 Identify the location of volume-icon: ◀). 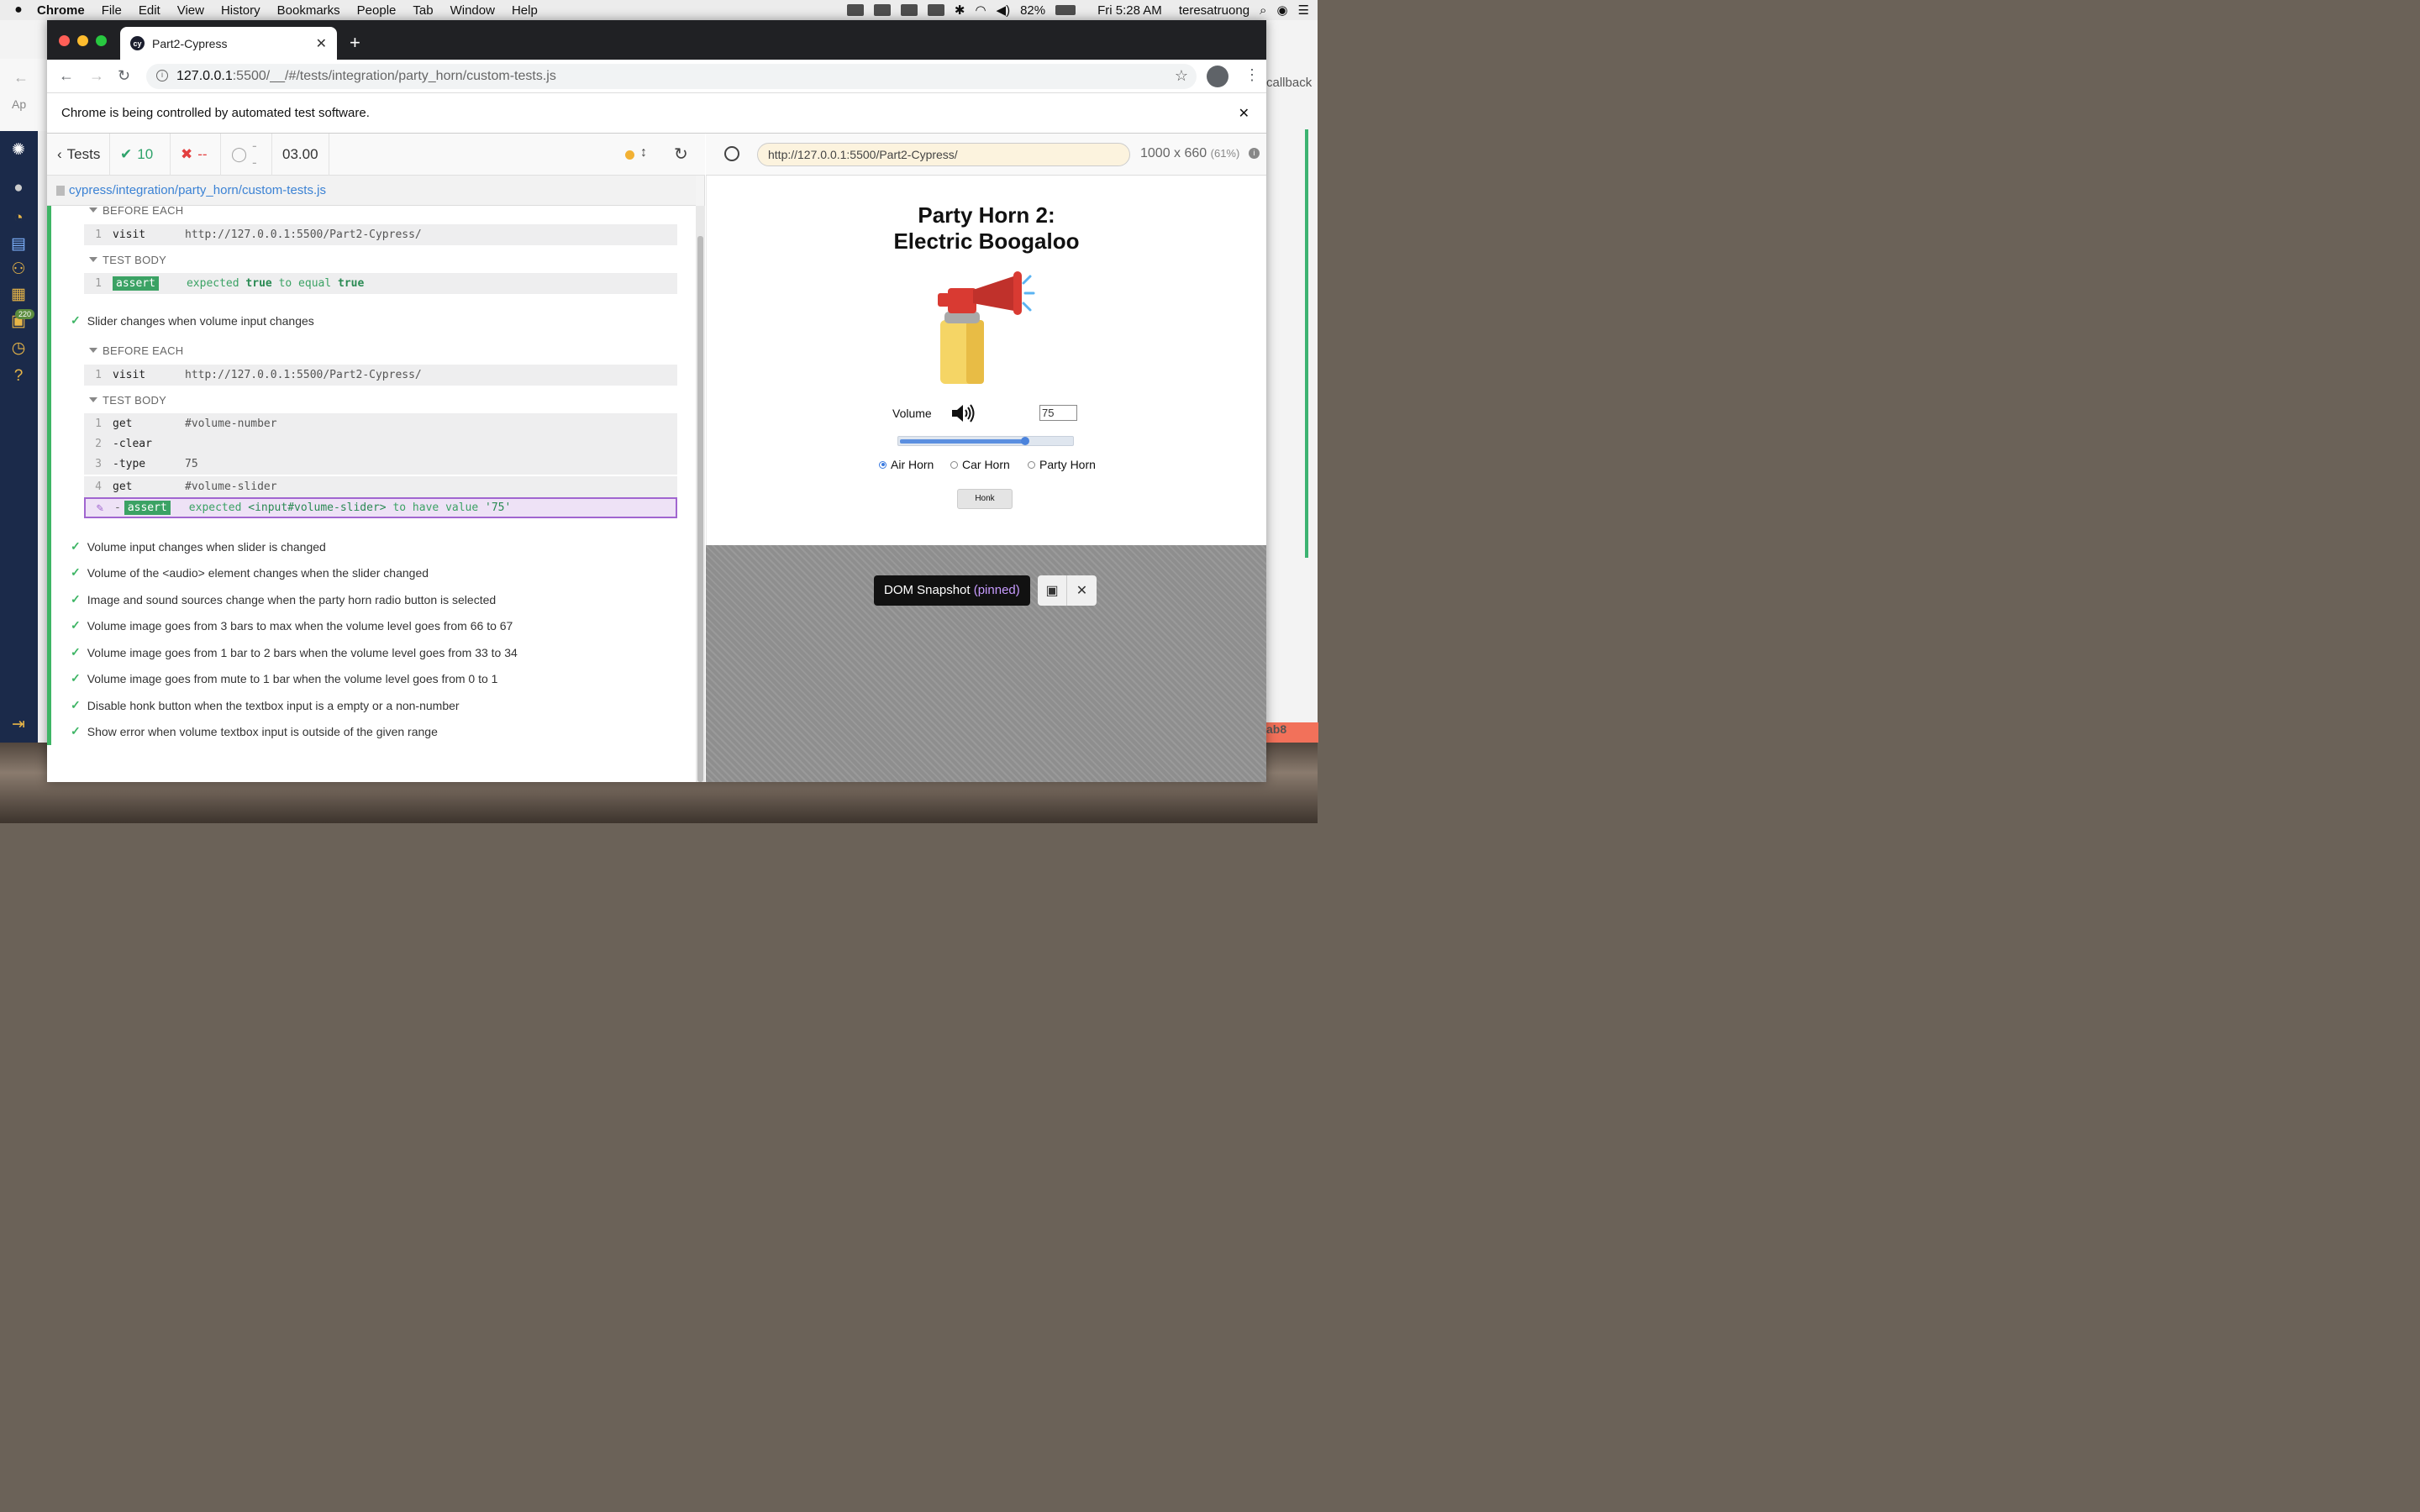
(1004, 10).